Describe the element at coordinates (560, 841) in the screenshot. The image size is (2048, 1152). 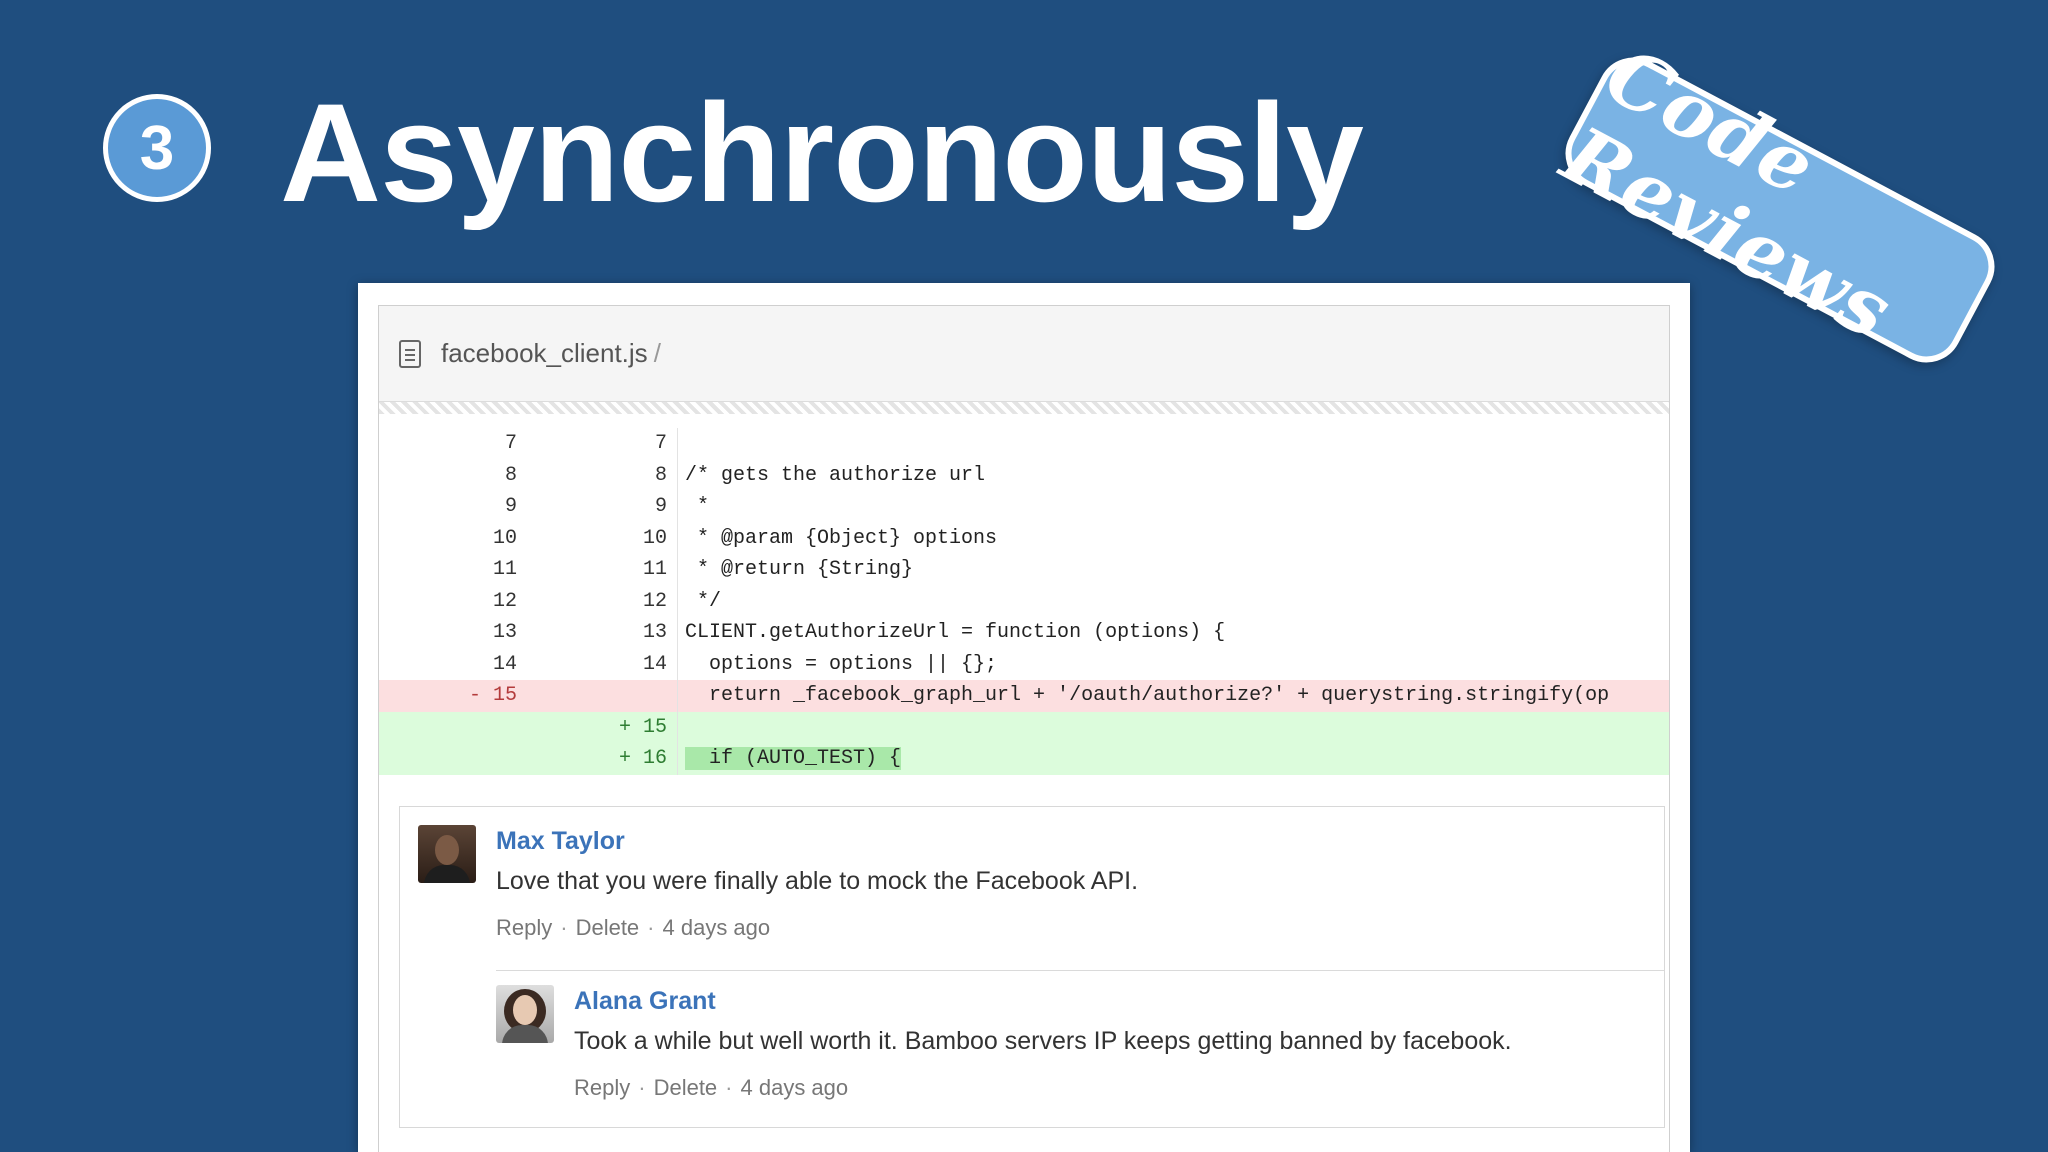
I see `comment-author: Max Taylor` at that location.